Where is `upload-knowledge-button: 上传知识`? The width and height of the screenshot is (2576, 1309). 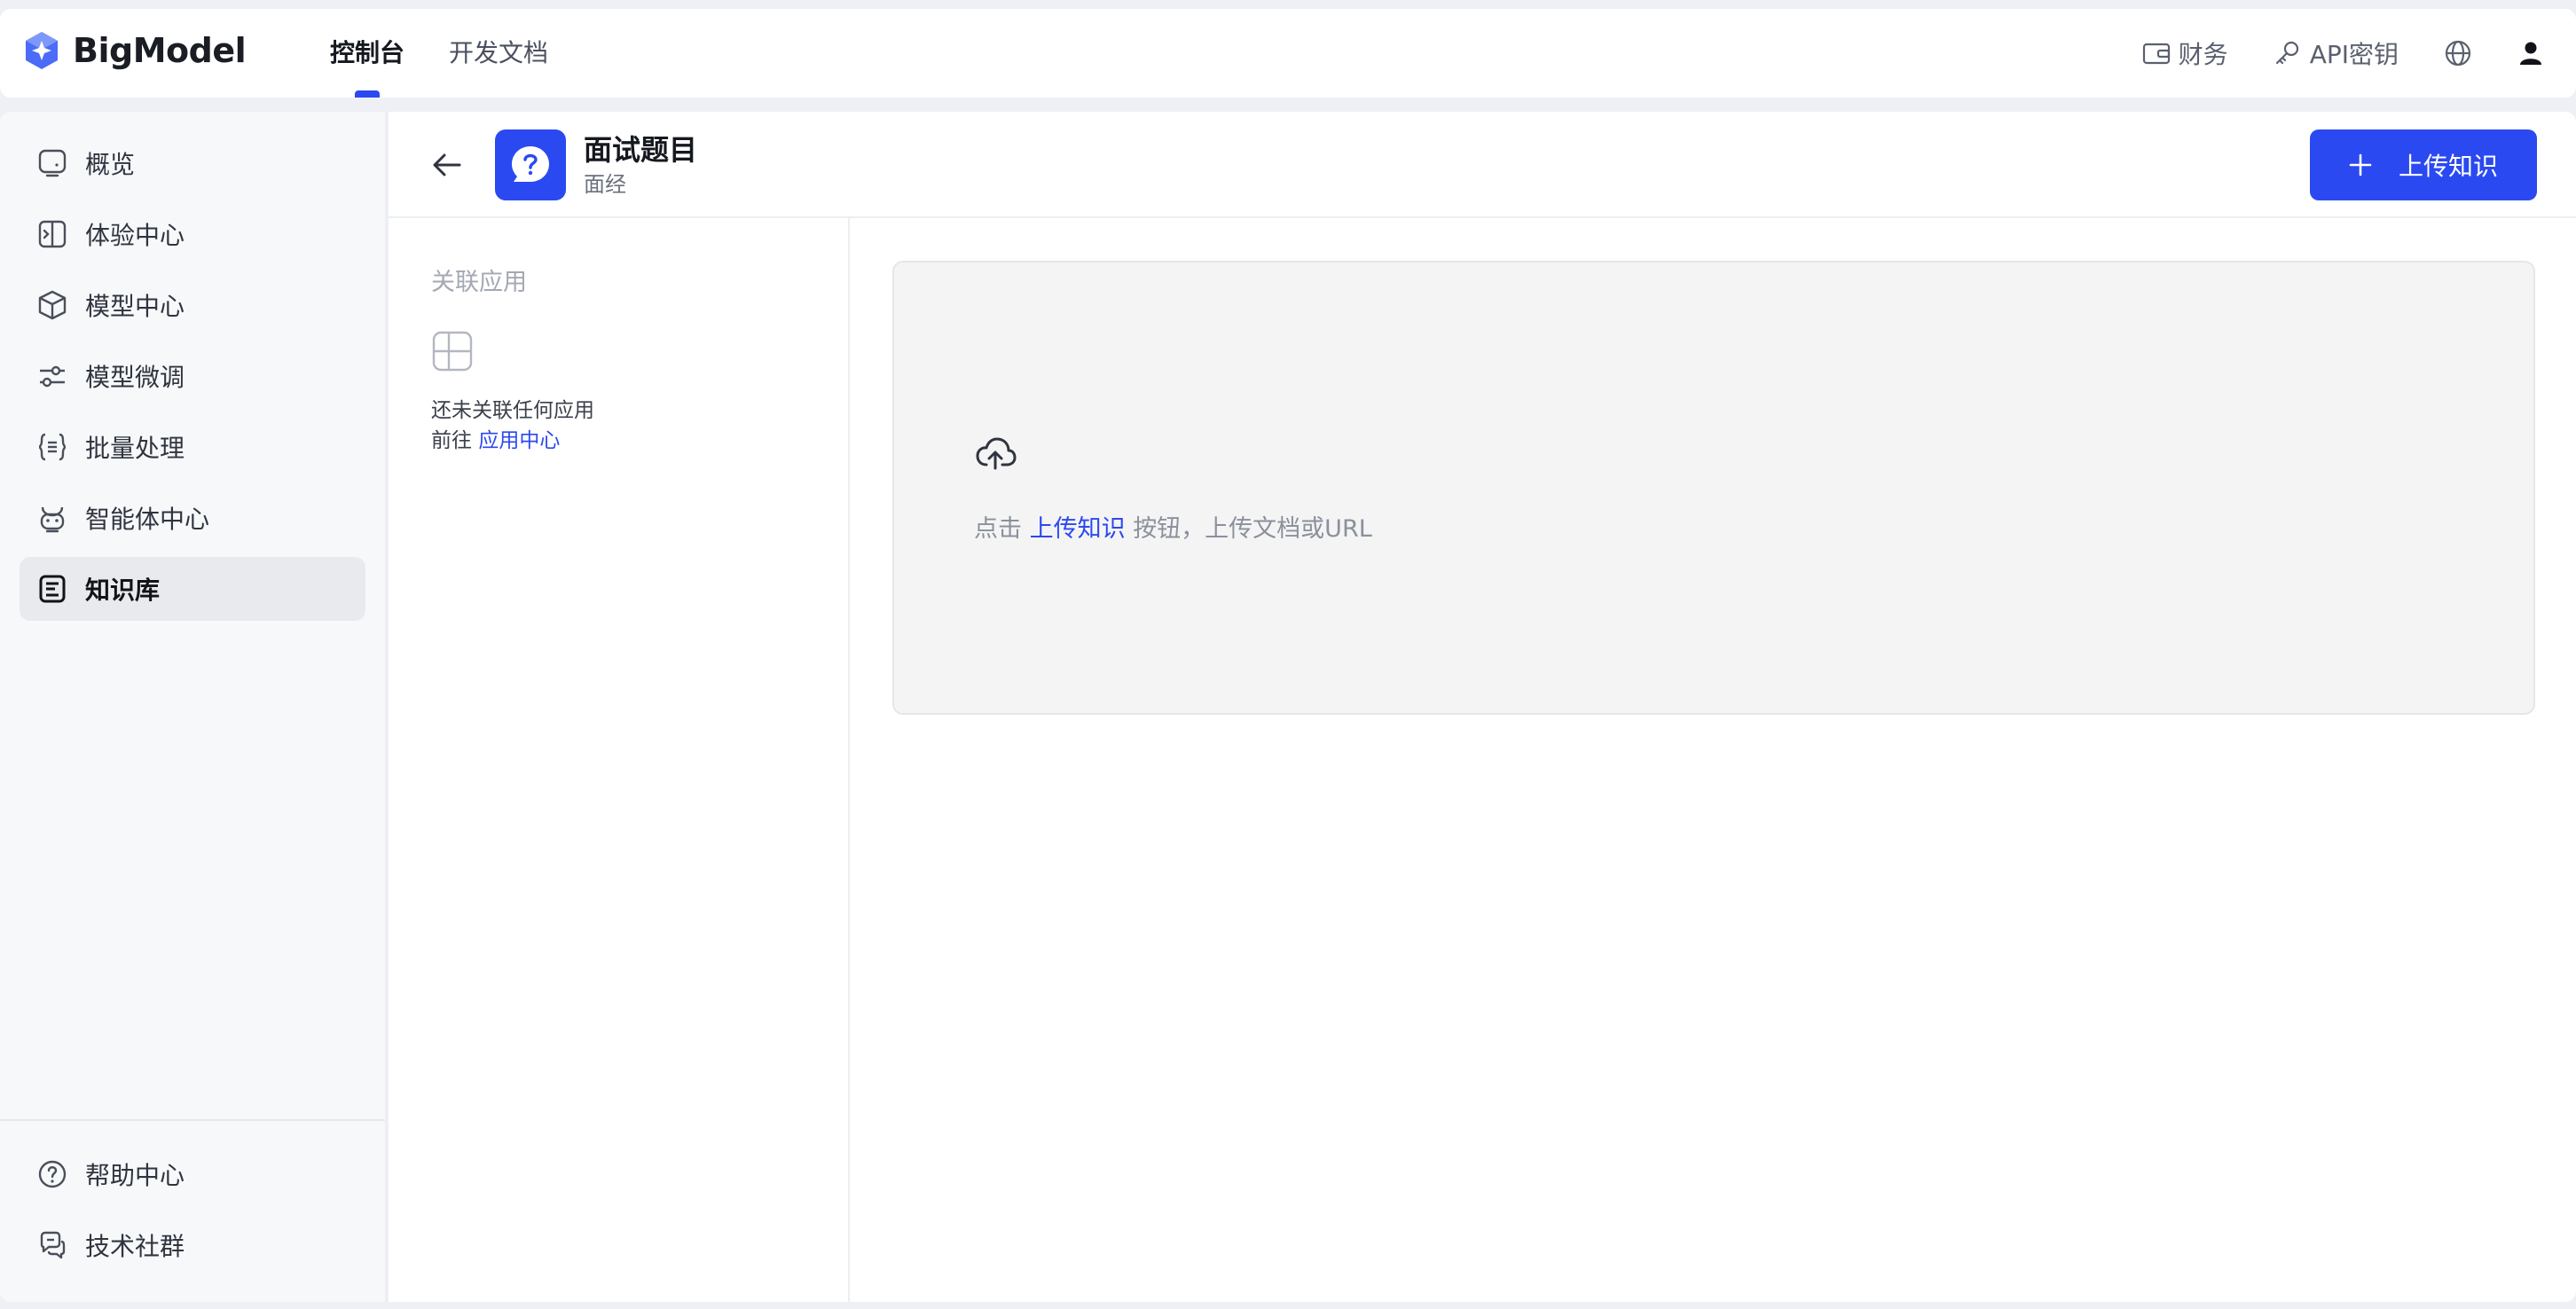 upload-knowledge-button: 上传知识 is located at coordinates (2423, 164).